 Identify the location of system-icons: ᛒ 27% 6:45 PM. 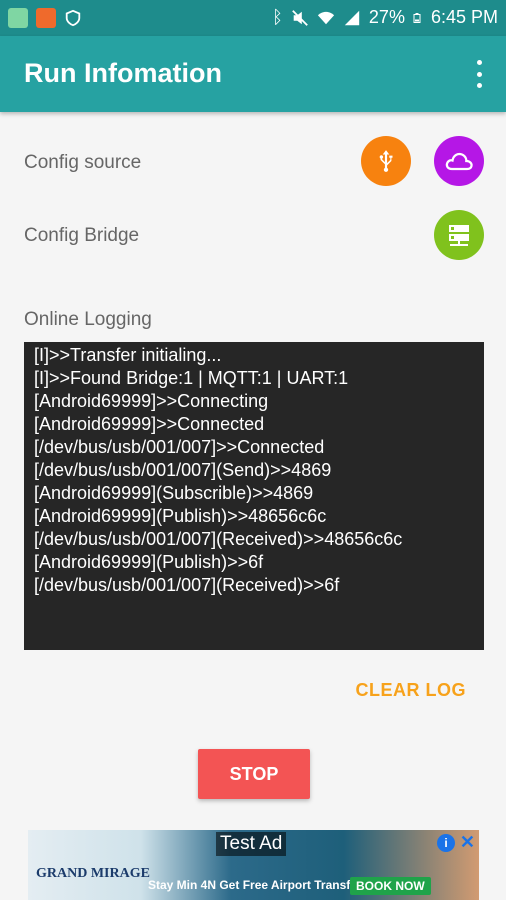
(385, 17).